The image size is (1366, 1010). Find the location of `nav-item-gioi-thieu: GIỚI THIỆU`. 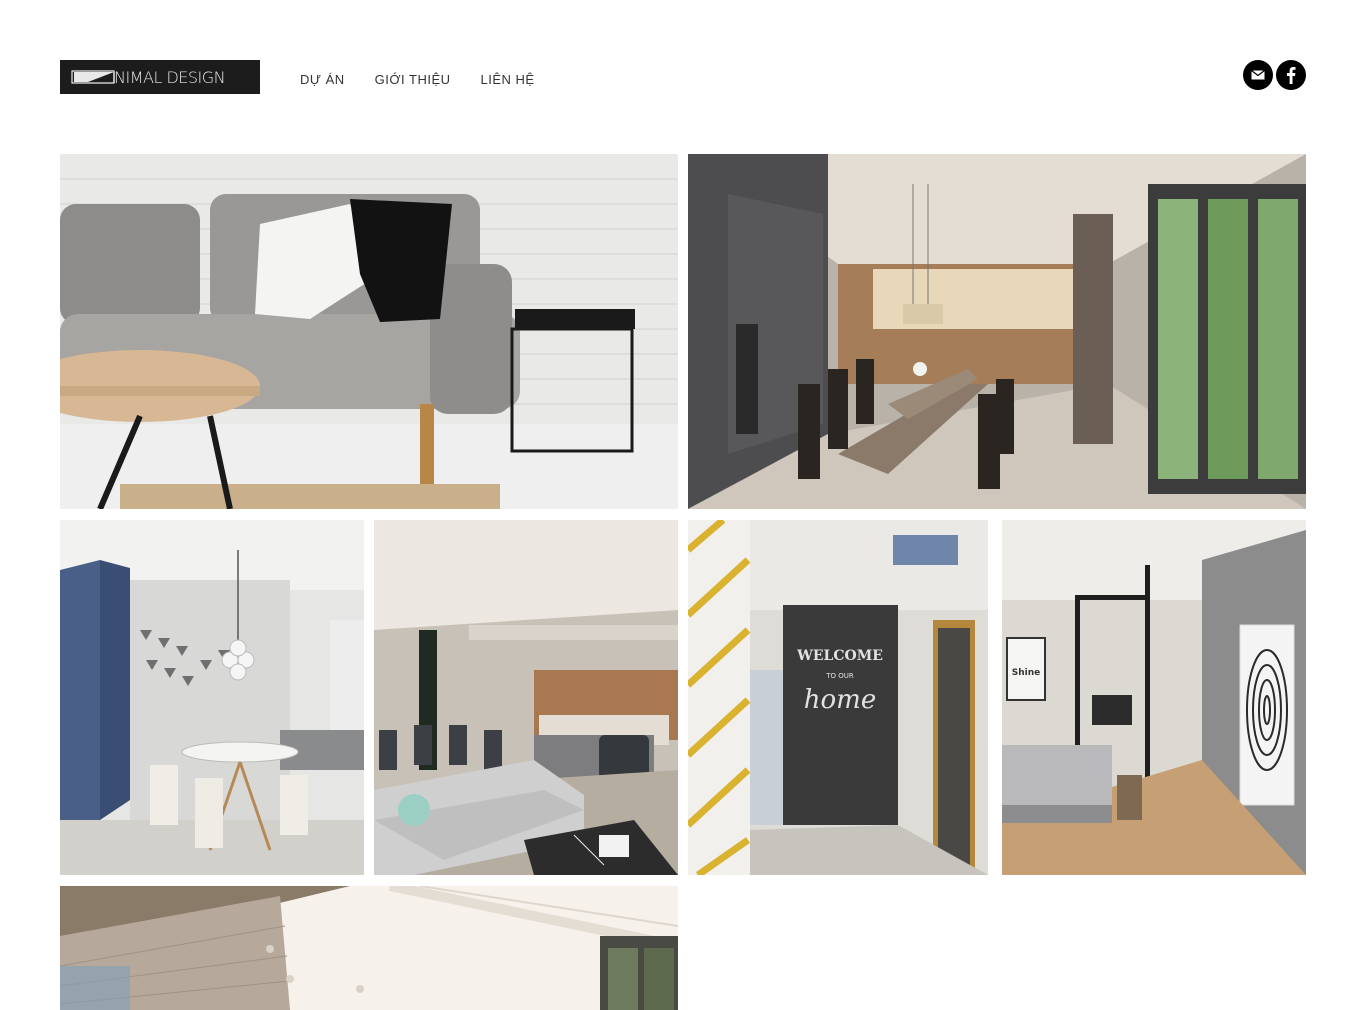

nav-item-gioi-thieu: GIỚI THIỆU is located at coordinates (413, 79).